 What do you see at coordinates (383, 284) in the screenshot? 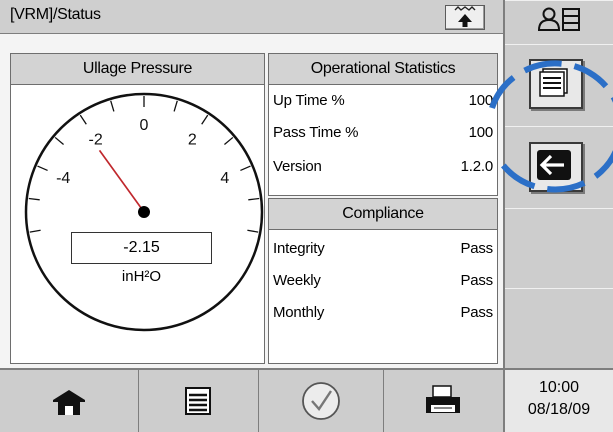
I see `compliance-row-weekly: Weekly Pass` at bounding box center [383, 284].